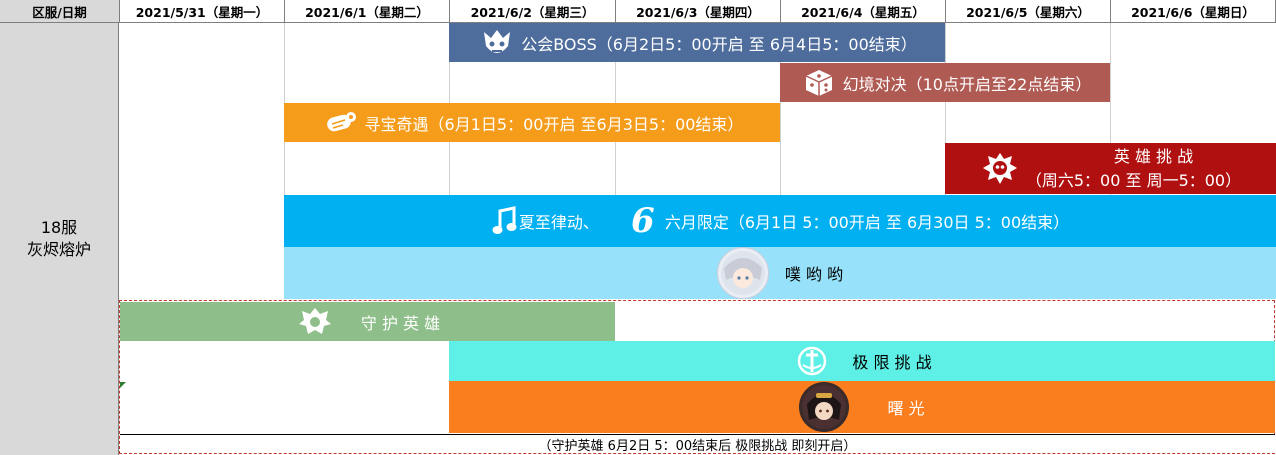  I want to click on june-badge-icon: 6, so click(643, 221).